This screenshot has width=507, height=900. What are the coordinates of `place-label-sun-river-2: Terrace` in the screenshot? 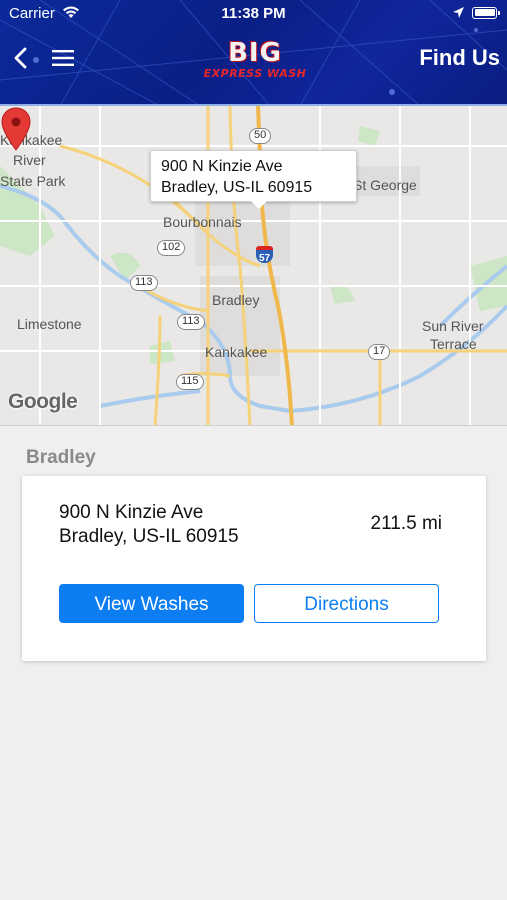 It's located at (453, 344).